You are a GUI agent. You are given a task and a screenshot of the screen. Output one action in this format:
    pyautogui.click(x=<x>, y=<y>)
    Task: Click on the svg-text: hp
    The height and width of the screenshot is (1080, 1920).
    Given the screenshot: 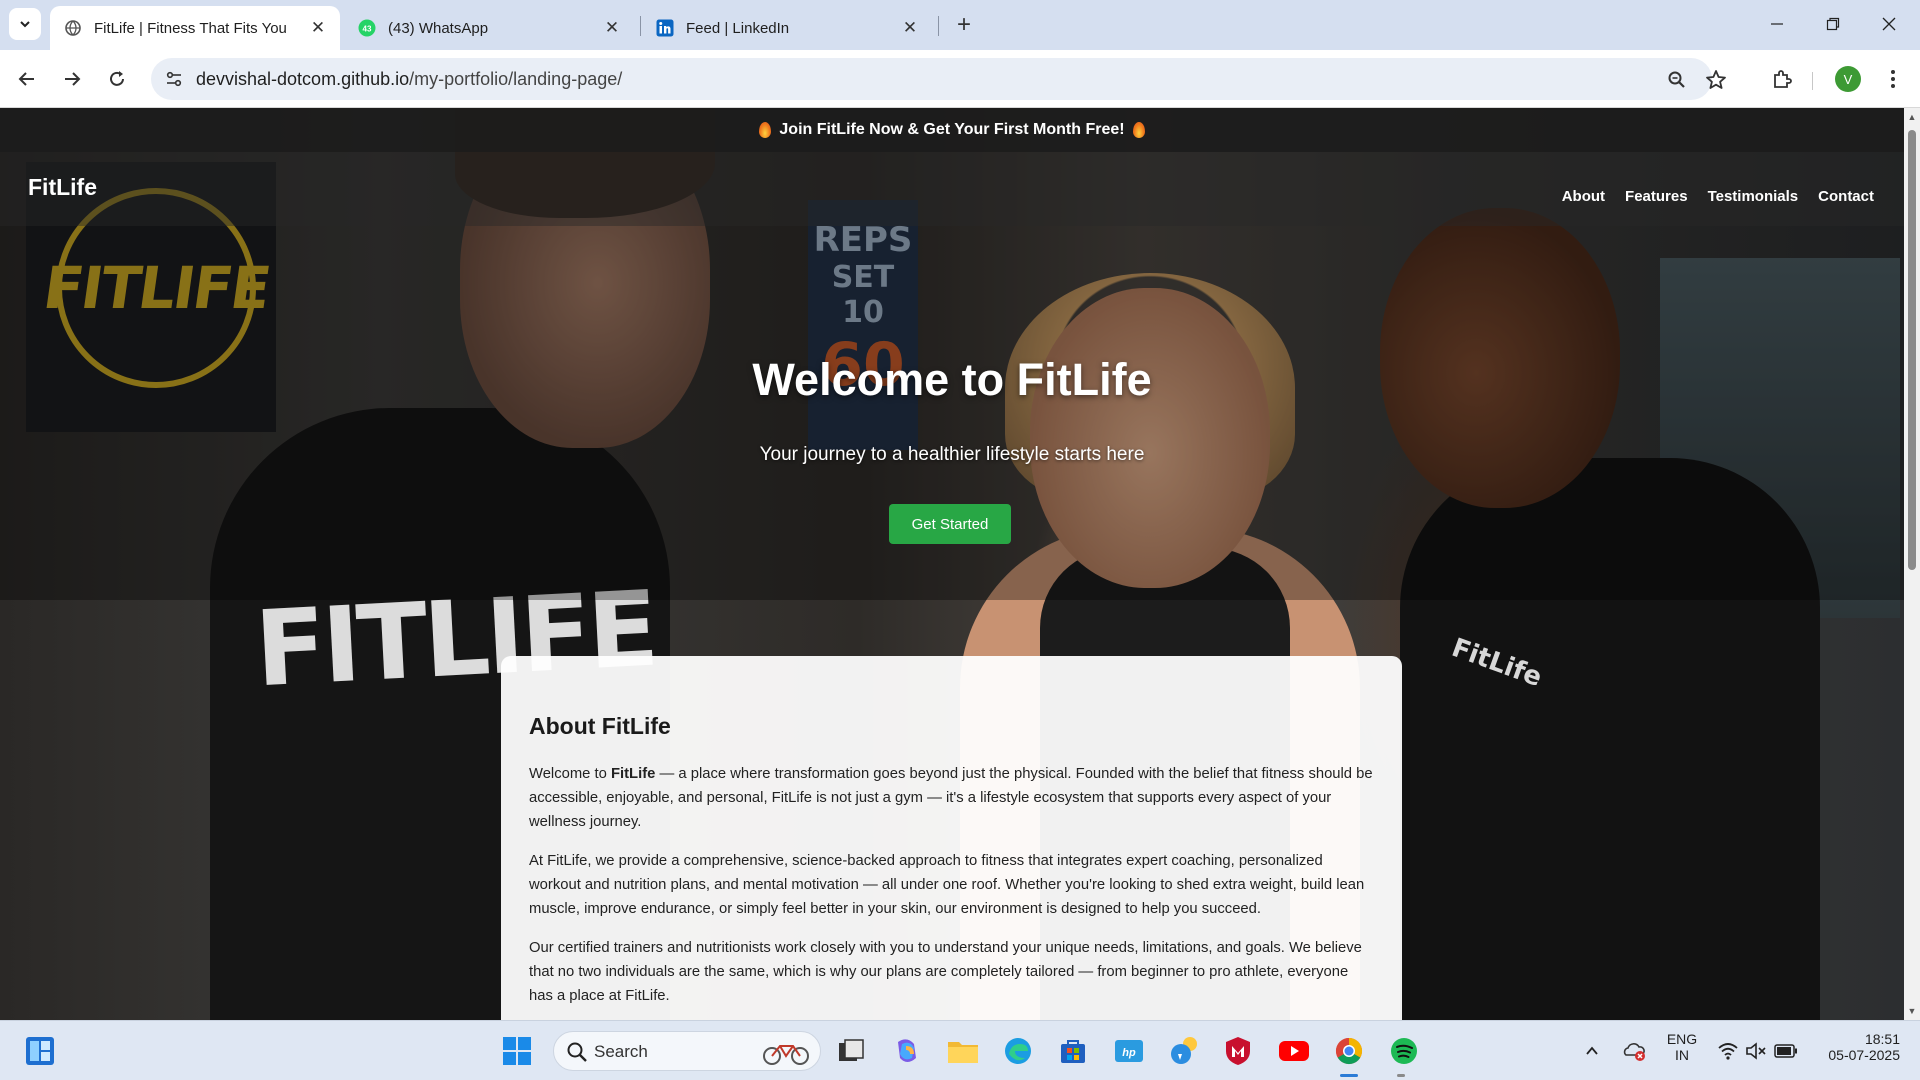 What is the action you would take?
    pyautogui.click(x=1129, y=1053)
    